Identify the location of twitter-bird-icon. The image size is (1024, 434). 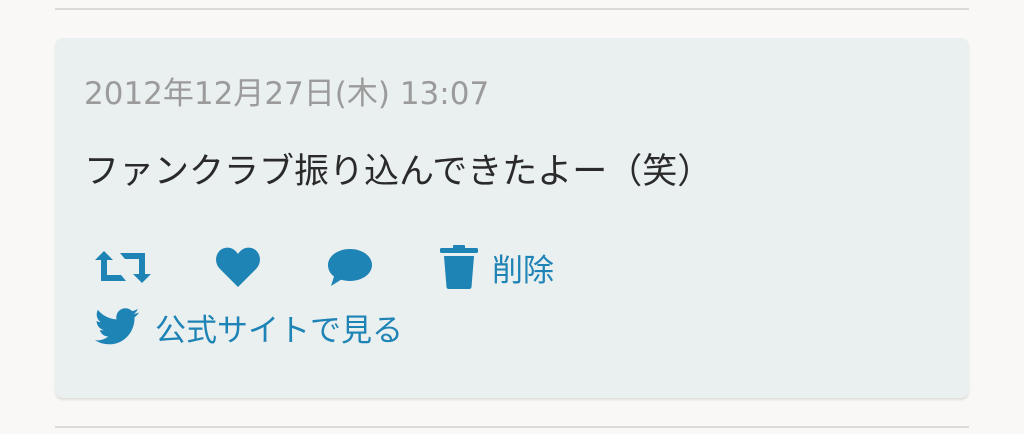
(117, 326).